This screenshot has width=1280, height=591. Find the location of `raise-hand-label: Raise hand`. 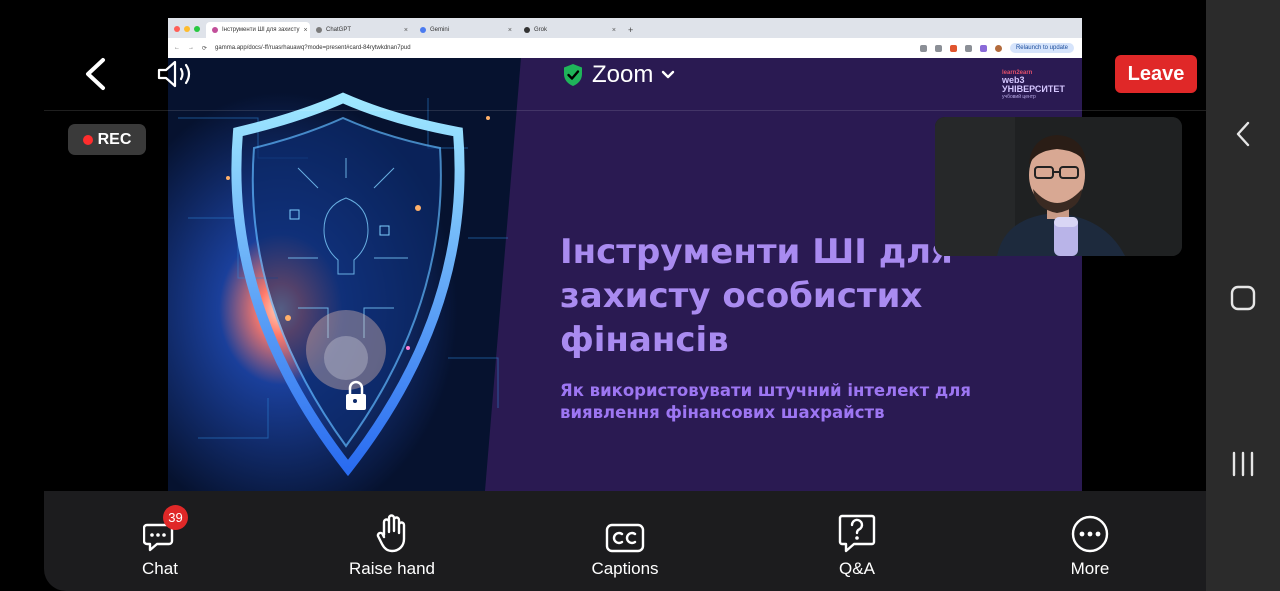

raise-hand-label: Raise hand is located at coordinates (391, 568).